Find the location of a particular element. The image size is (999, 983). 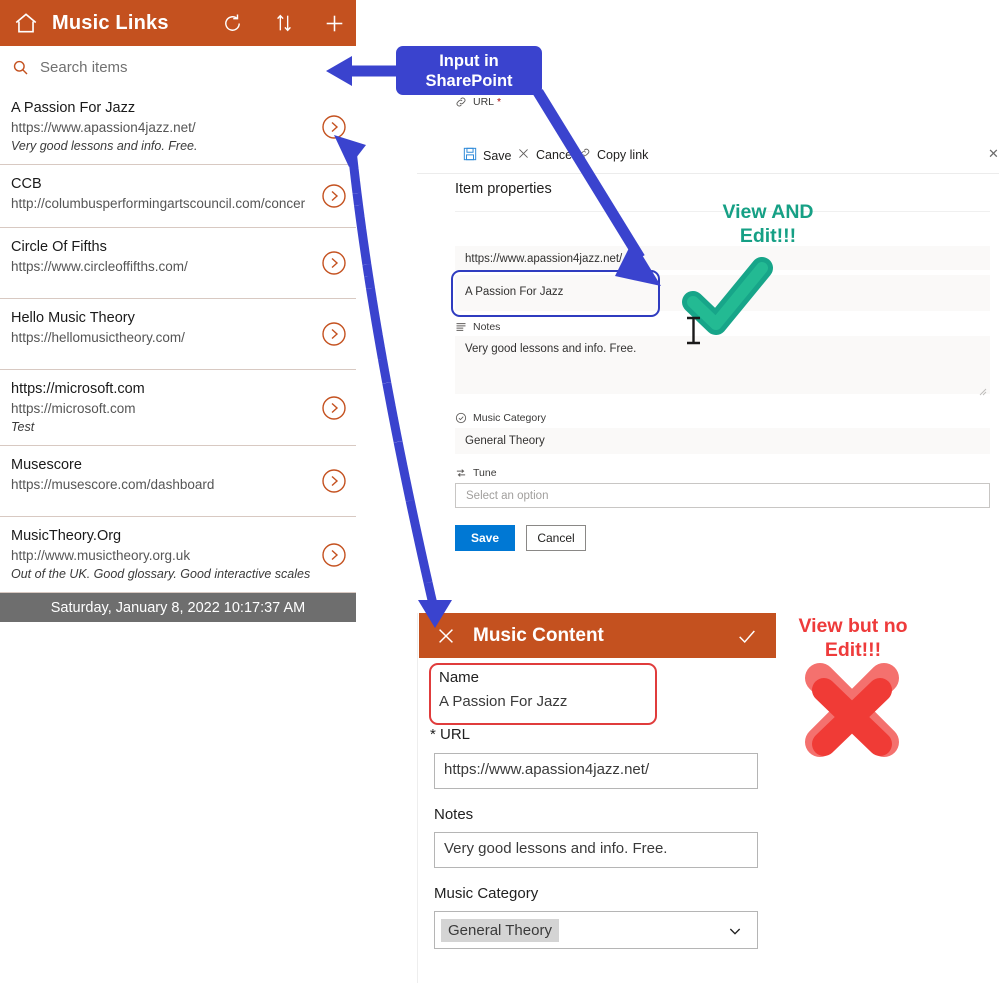

search-bar is located at coordinates (178, 68).